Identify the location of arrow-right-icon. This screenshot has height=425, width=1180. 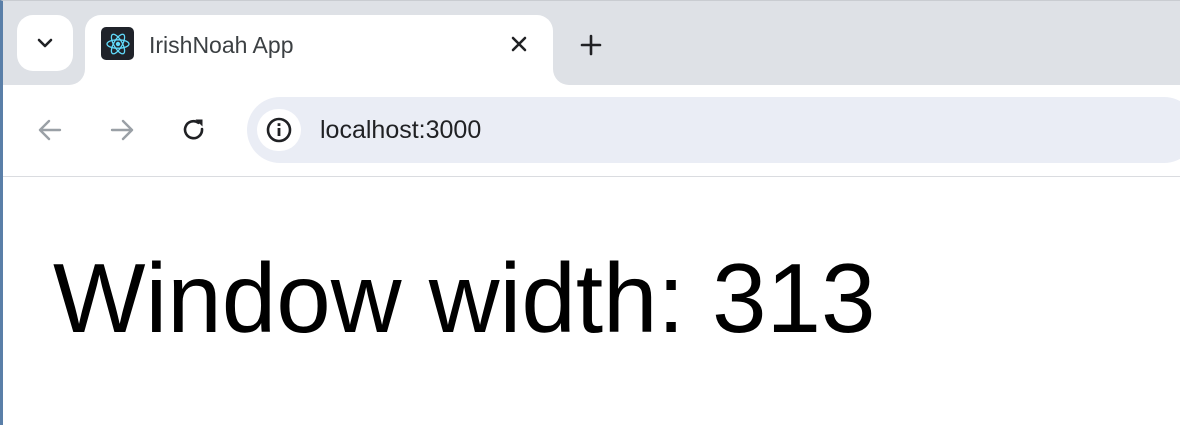
(122, 130).